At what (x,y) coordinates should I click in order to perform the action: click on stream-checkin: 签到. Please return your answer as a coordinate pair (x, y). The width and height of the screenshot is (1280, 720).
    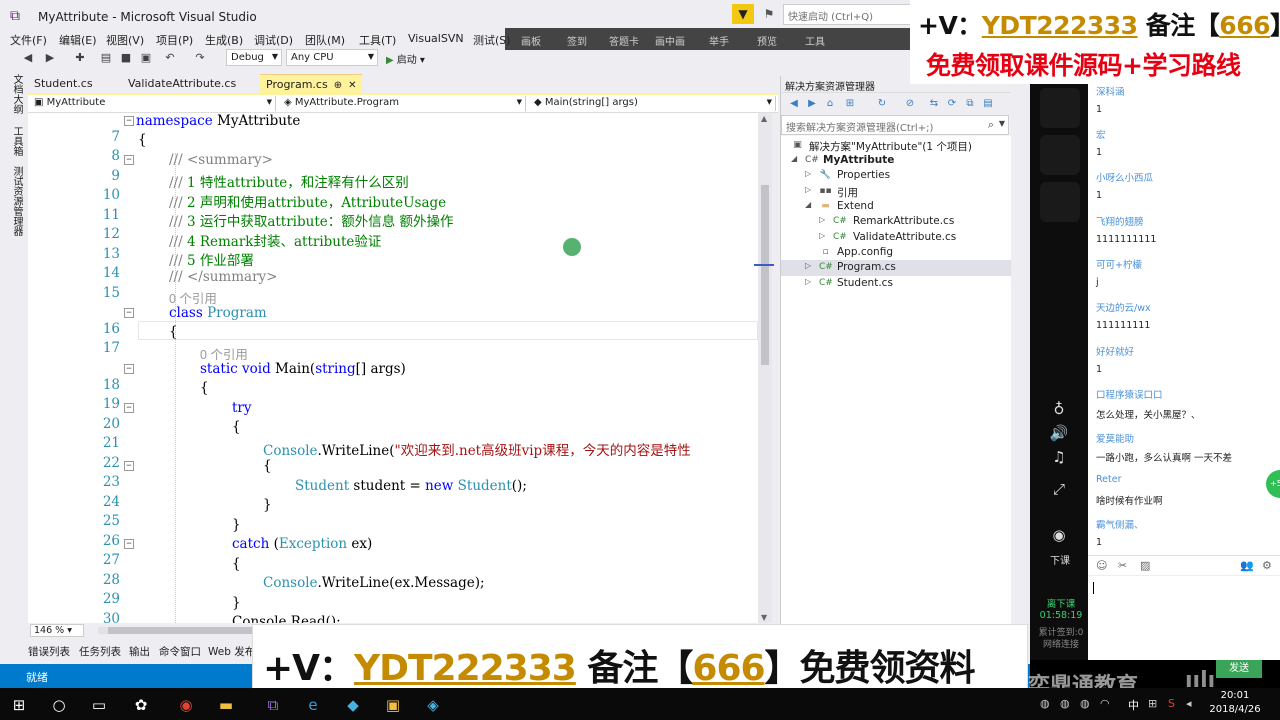
    Looking at the image, I should click on (577, 40).